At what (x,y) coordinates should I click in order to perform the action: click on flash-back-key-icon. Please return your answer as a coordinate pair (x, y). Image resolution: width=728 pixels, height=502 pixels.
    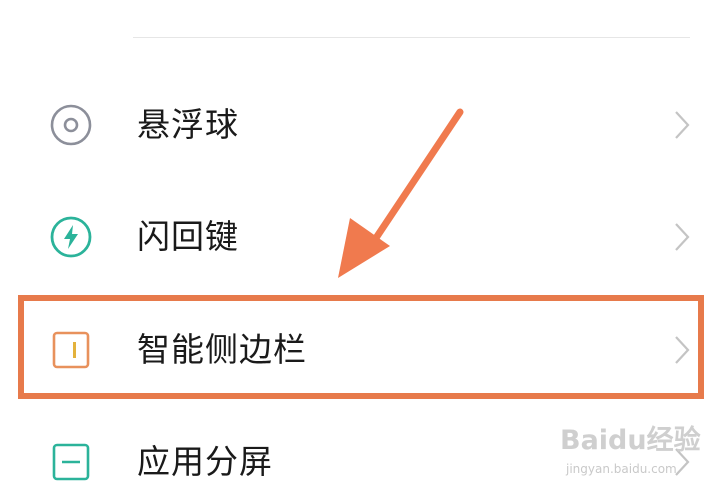
    Looking at the image, I should click on (71, 237).